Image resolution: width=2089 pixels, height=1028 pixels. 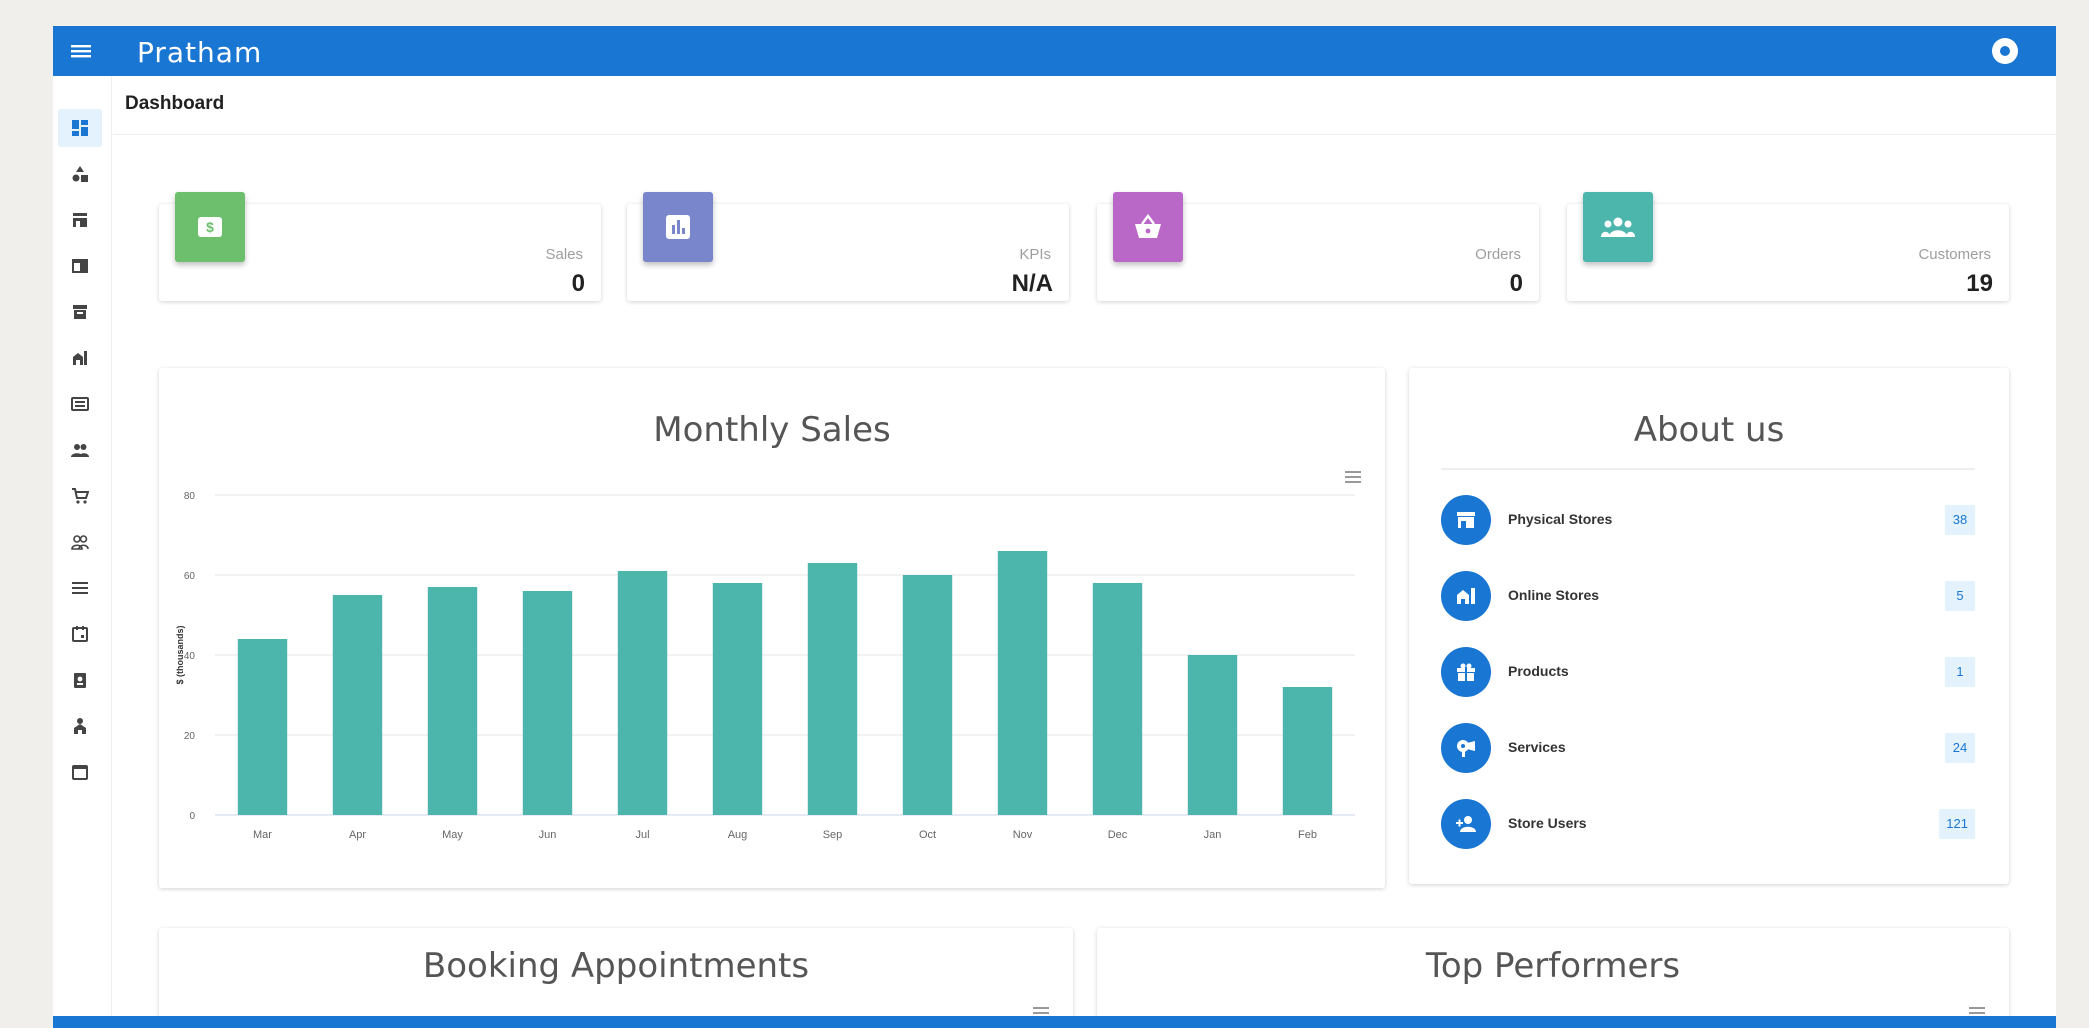 What do you see at coordinates (1708, 824) in the screenshot?
I see `about-item-store-users: Store Users 121` at bounding box center [1708, 824].